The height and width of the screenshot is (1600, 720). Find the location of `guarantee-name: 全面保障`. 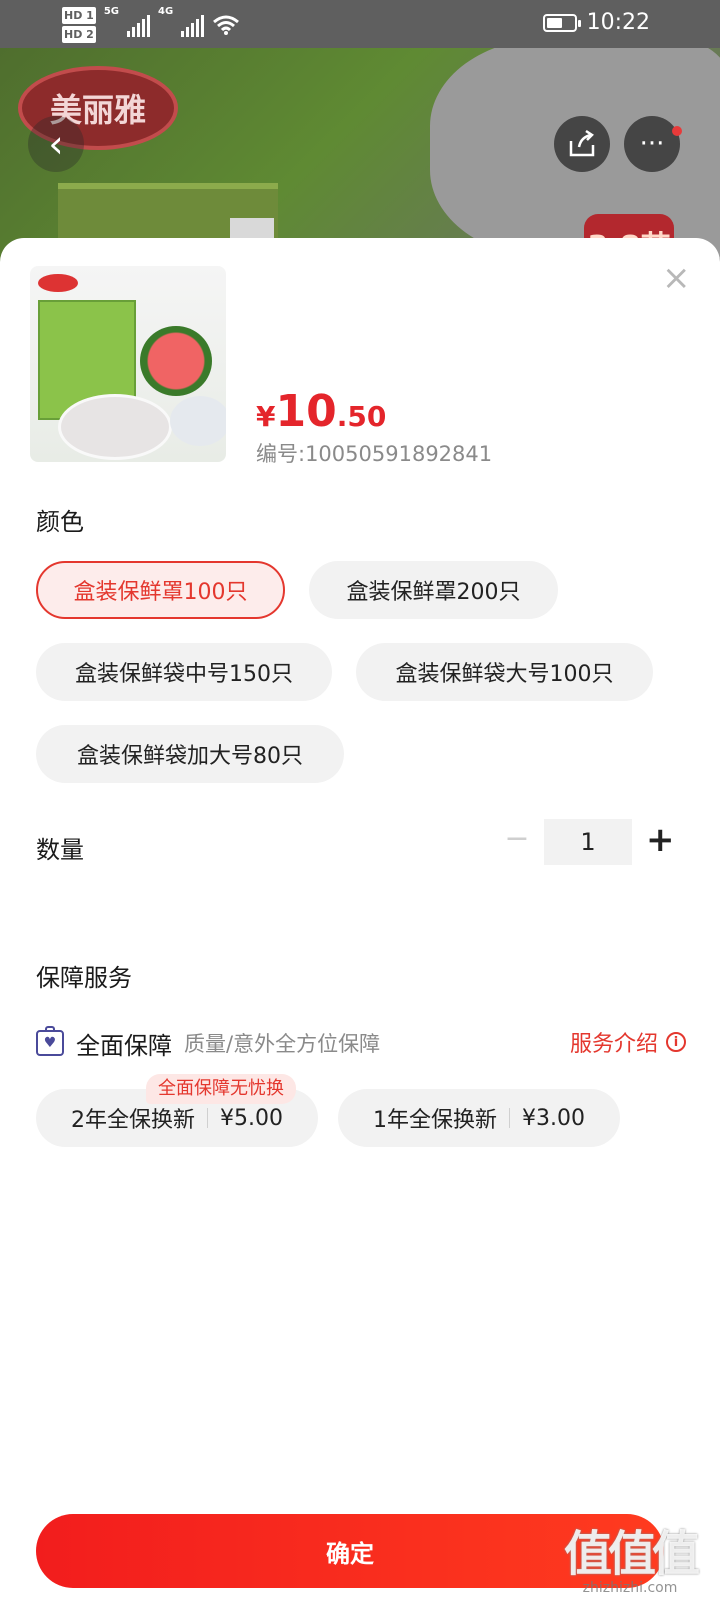

guarantee-name: 全面保障 is located at coordinates (124, 1045).